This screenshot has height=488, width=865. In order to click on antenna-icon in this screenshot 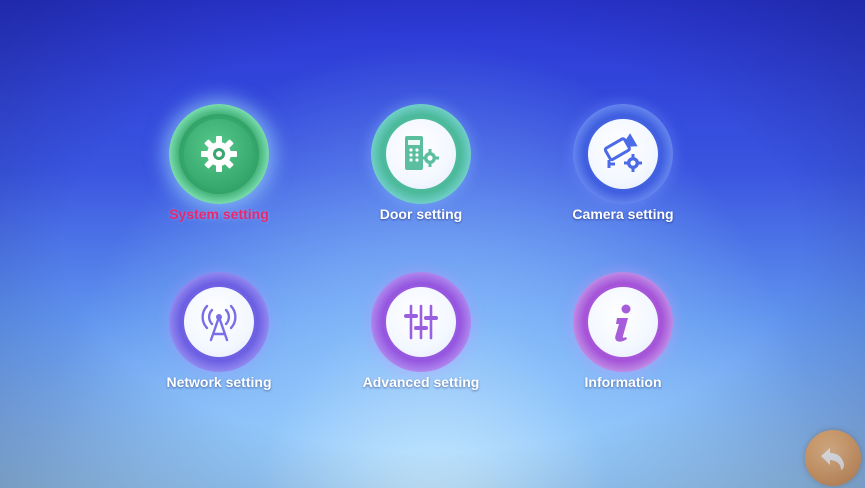, I will do `click(219, 323)`.